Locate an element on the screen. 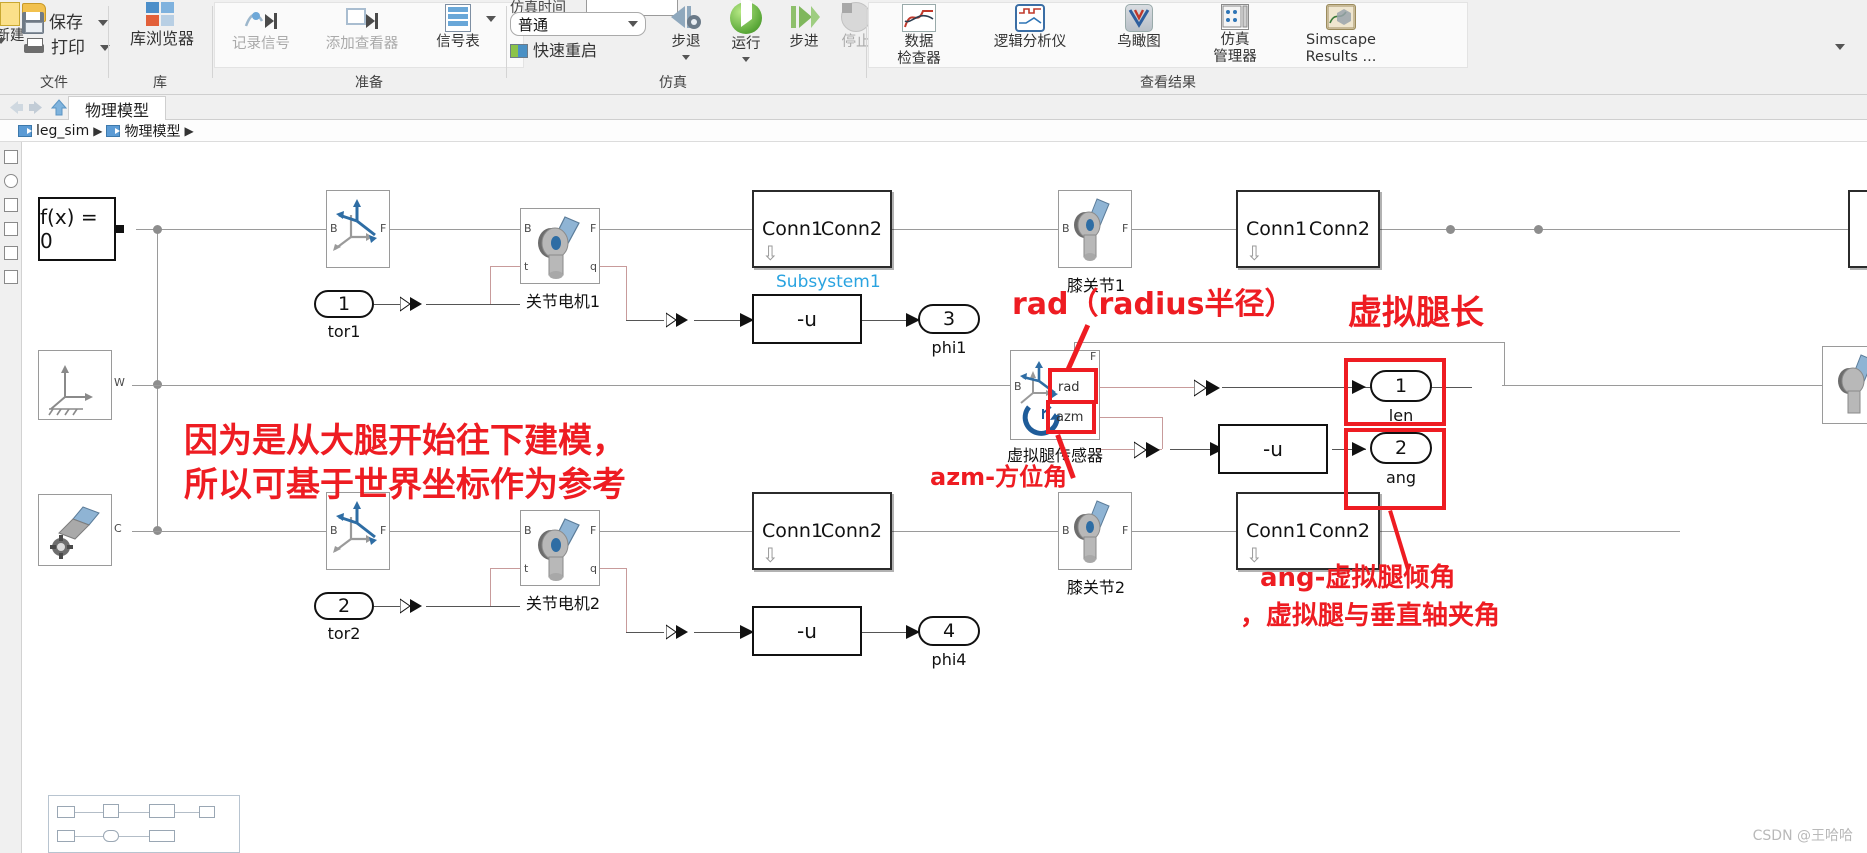 The image size is (1867, 853). motor2-port-b: B is located at coordinates (528, 530).